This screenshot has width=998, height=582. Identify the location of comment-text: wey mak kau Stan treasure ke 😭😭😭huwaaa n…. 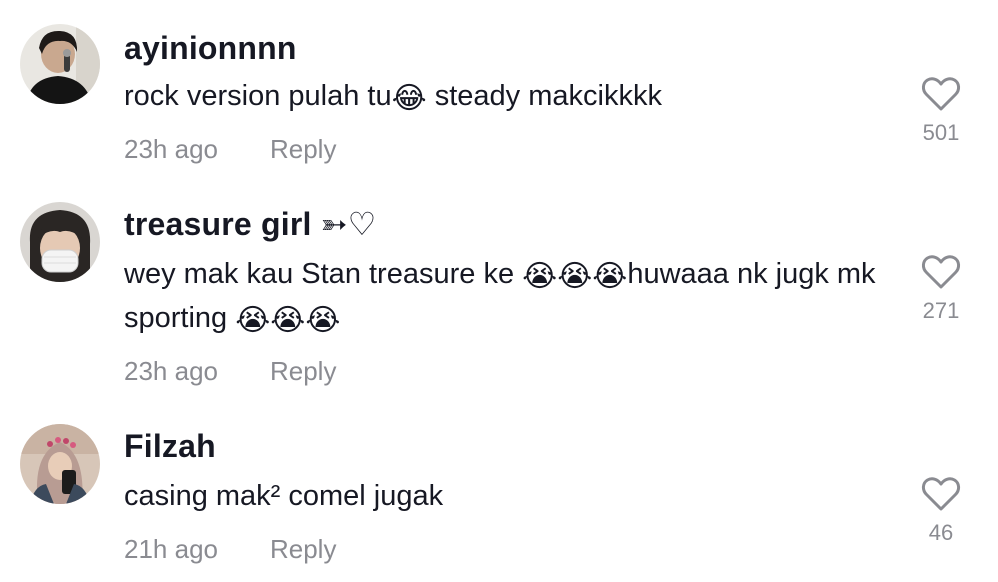
(509, 296).